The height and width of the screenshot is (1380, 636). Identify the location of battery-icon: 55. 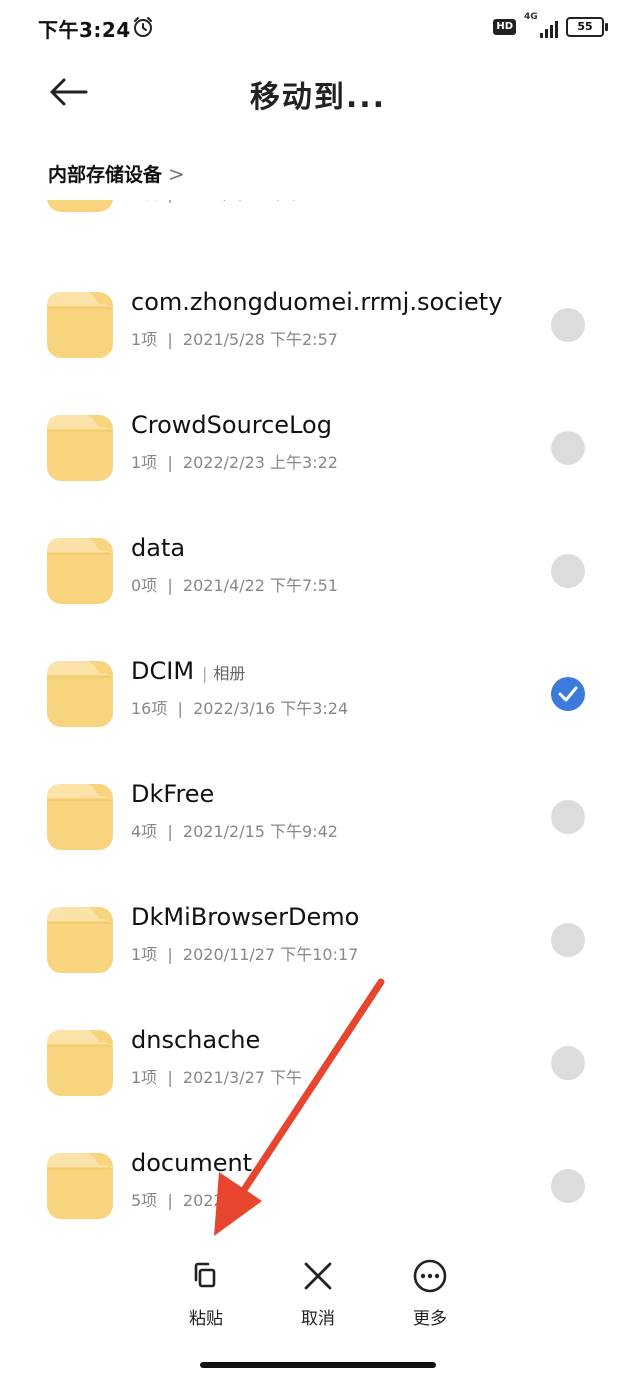
(587, 27).